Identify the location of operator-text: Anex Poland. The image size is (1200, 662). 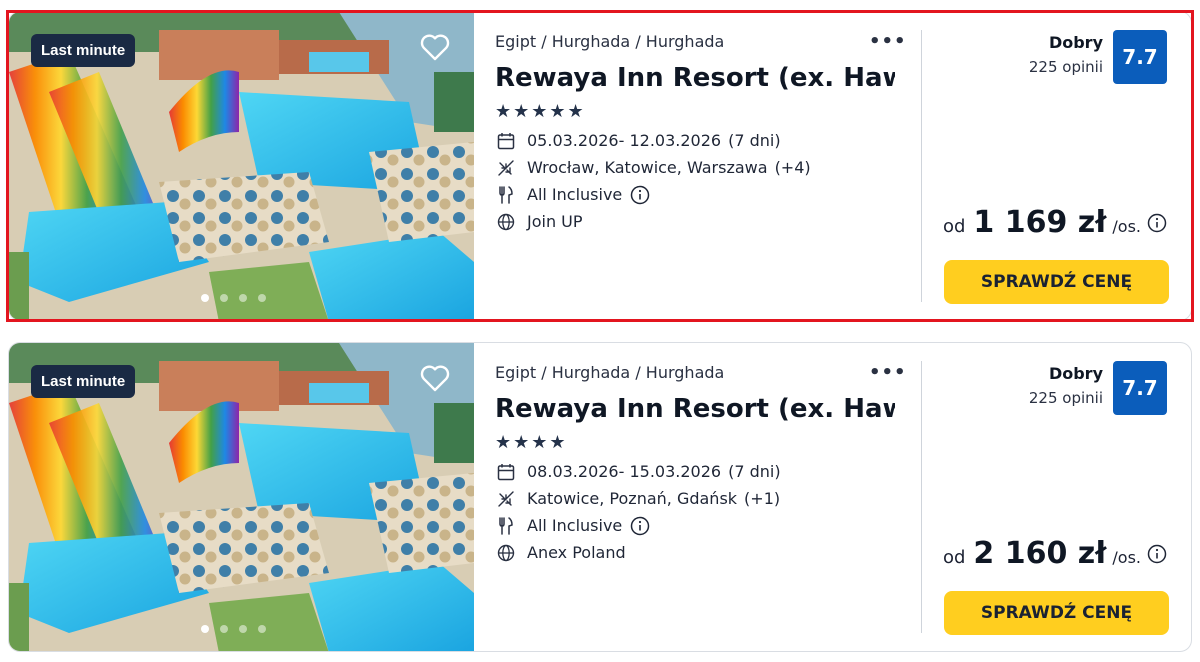
(576, 552).